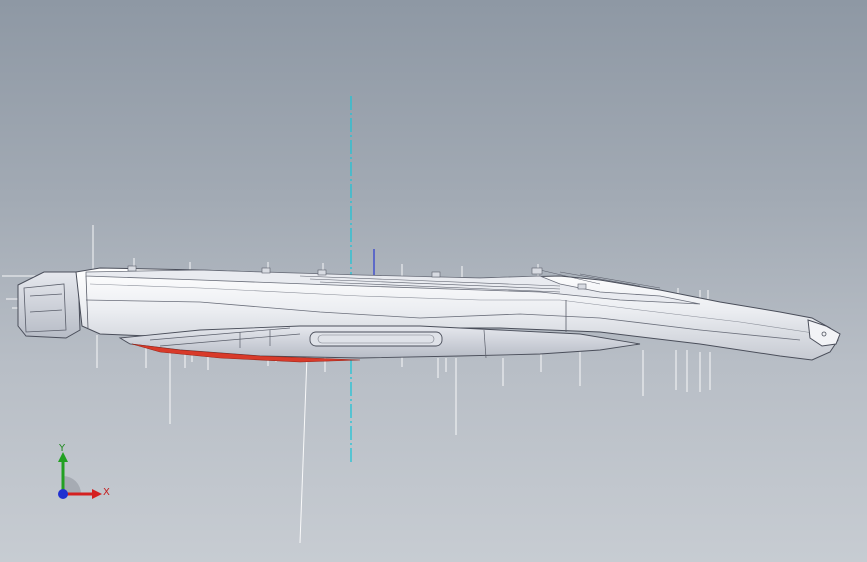 This screenshot has width=867, height=562. Describe the element at coordinates (62, 448) in the screenshot. I see `y-axis-label: Y` at that location.